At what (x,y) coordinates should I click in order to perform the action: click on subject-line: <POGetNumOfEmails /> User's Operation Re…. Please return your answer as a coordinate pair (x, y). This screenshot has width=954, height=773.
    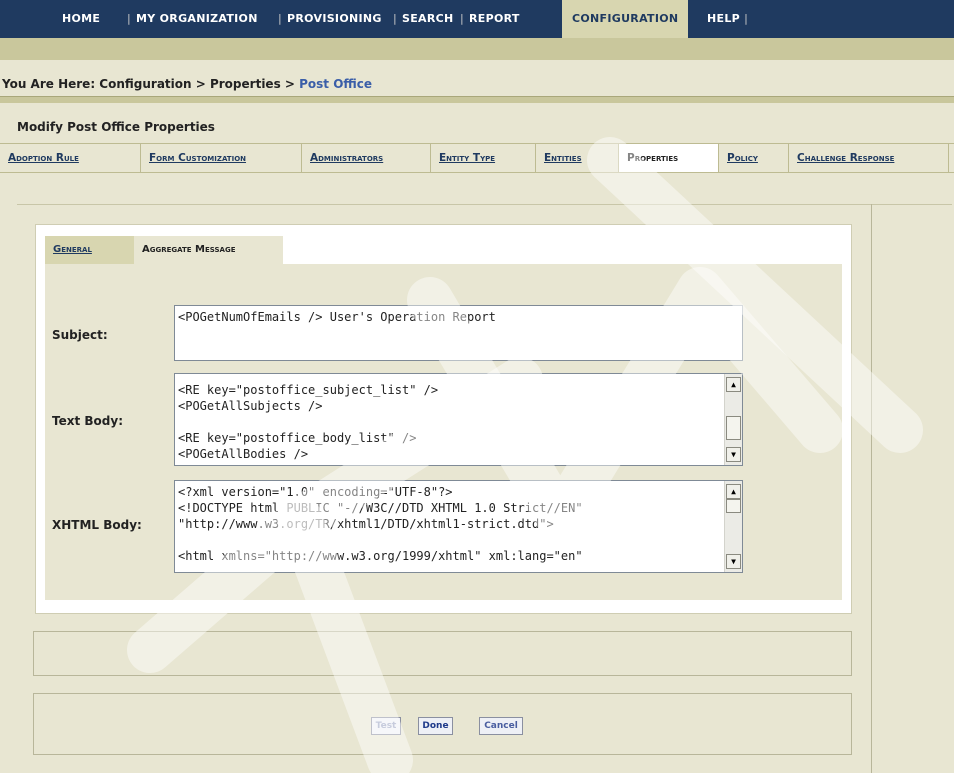
    Looking at the image, I should click on (337, 317).